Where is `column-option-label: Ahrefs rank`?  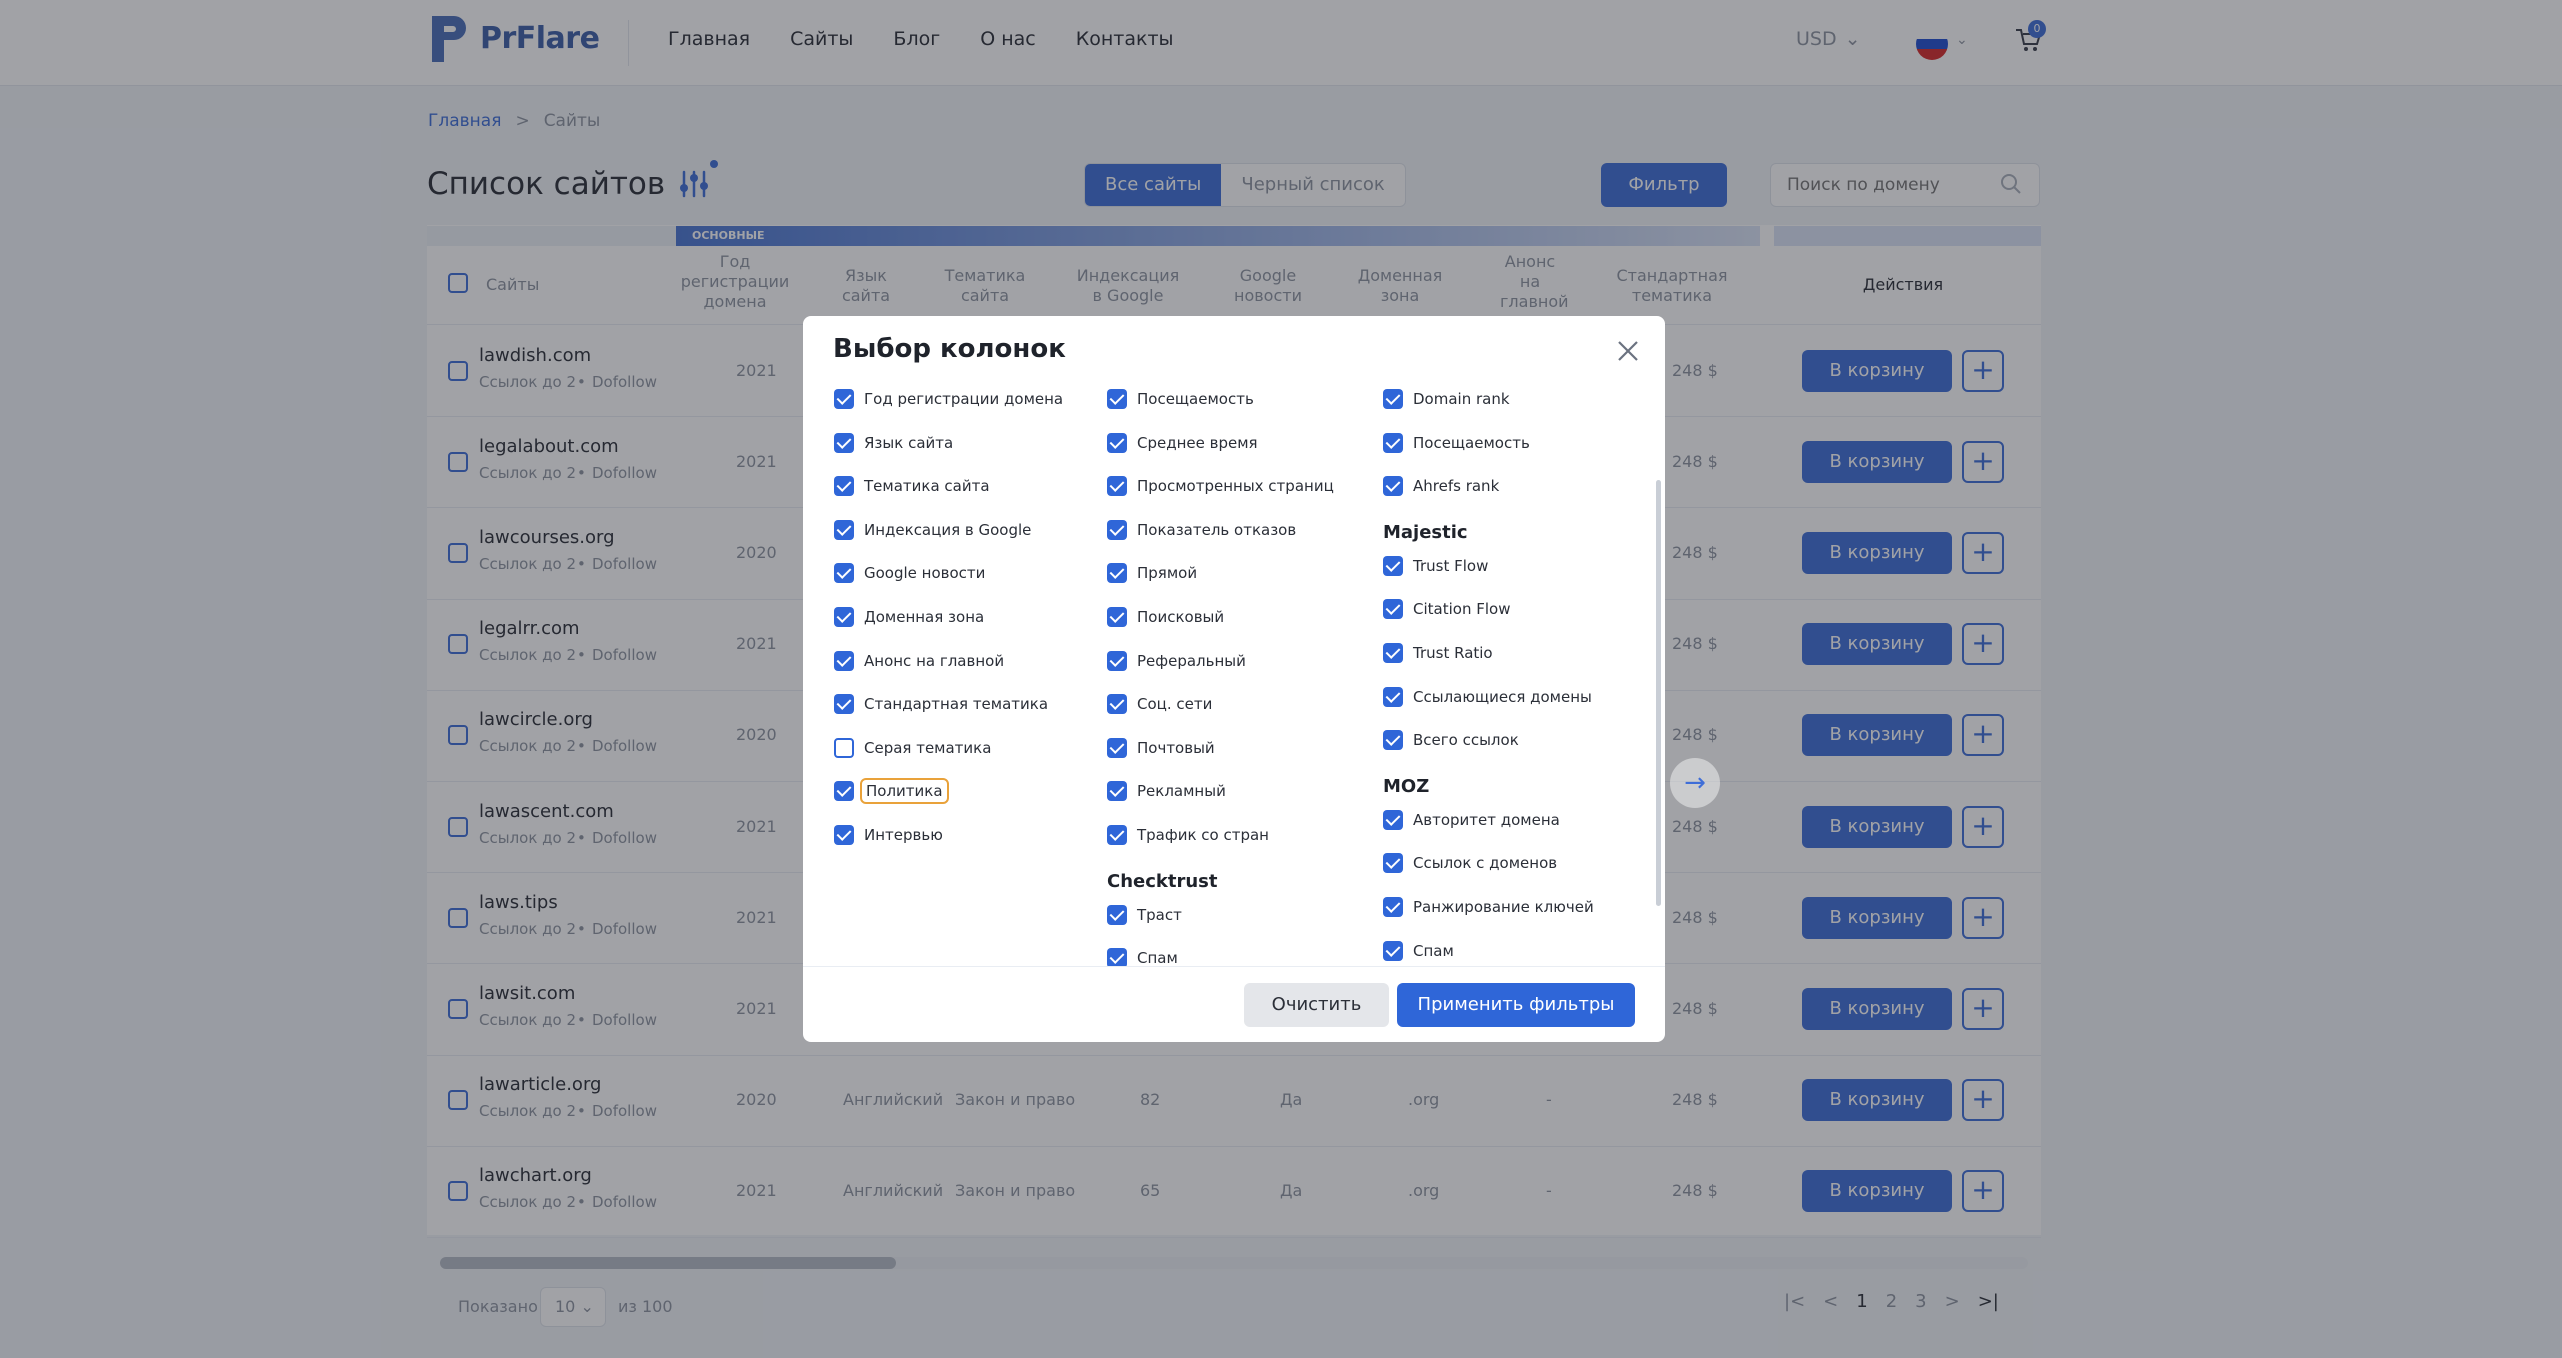 column-option-label: Ahrefs rank is located at coordinates (1456, 486).